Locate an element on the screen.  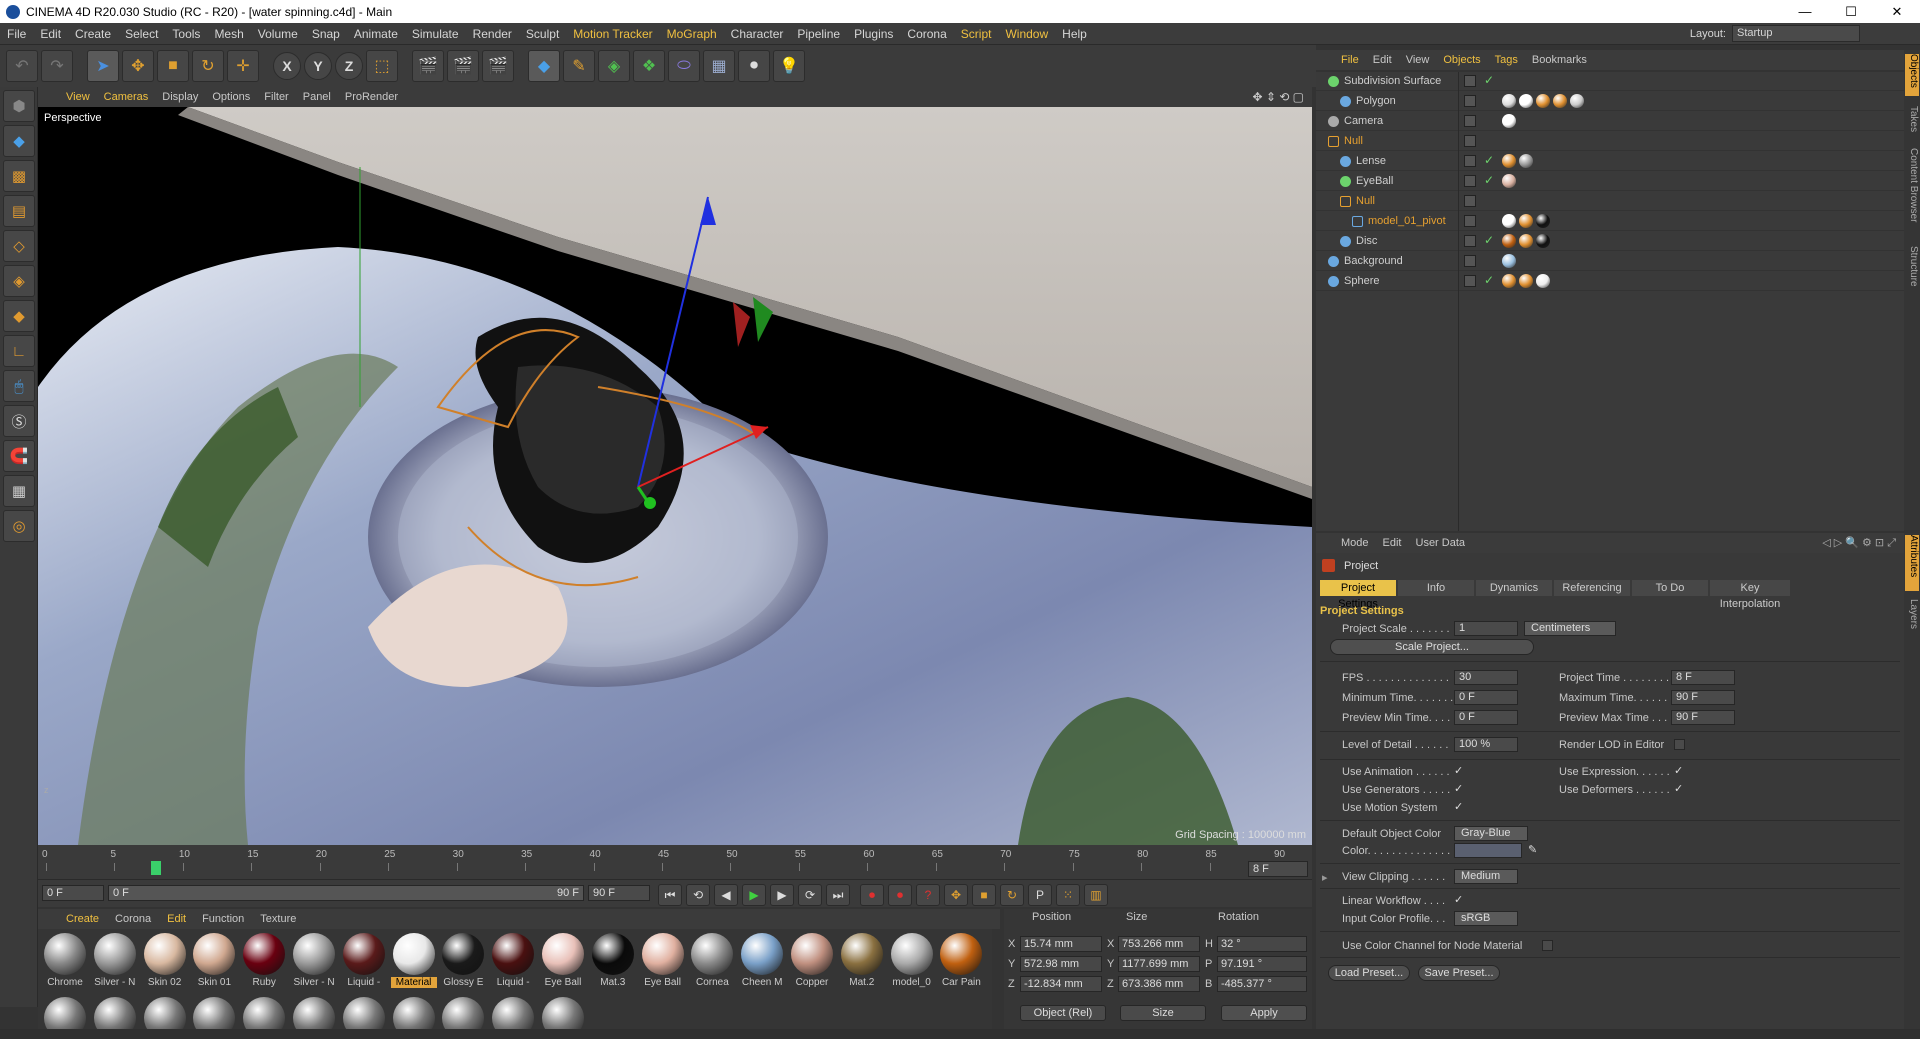
level-of-detail-field: 100 % is located at coordinates (1486, 744).